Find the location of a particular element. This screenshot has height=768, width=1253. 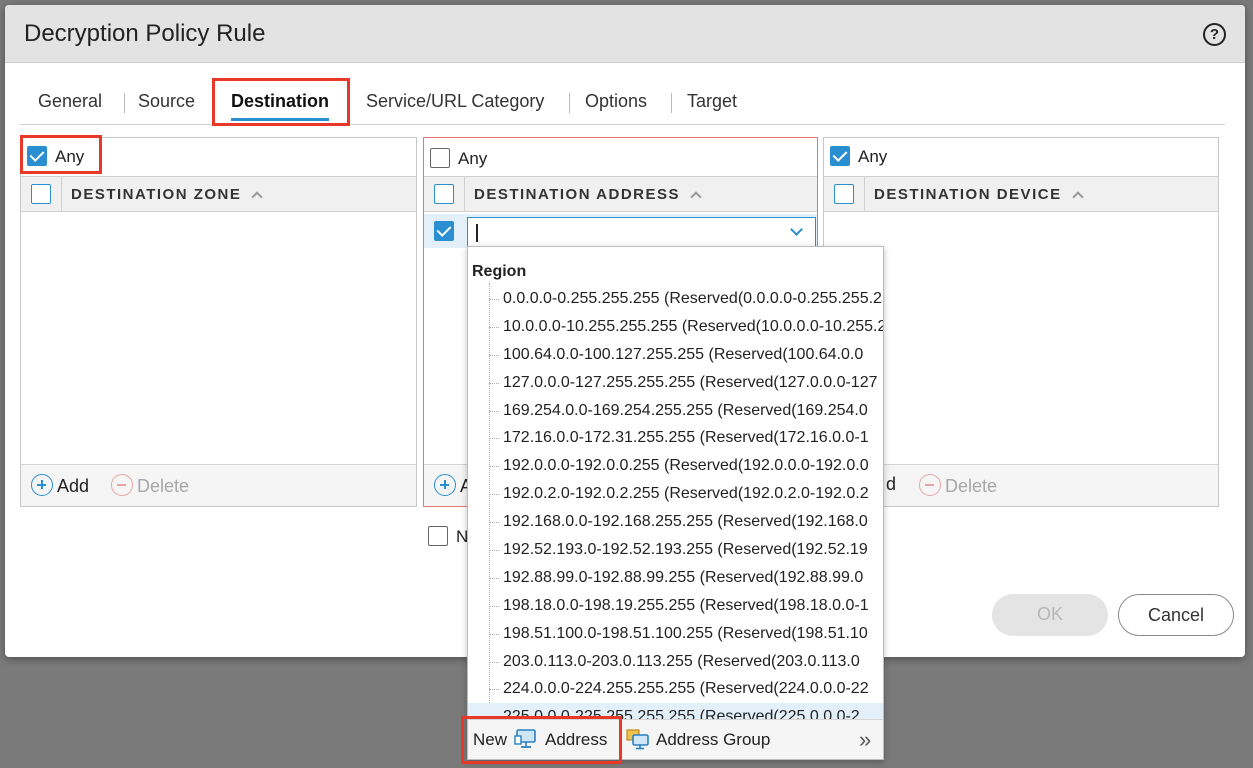

zone-column-header: DESTINATION ZONE is located at coordinates (218, 194).